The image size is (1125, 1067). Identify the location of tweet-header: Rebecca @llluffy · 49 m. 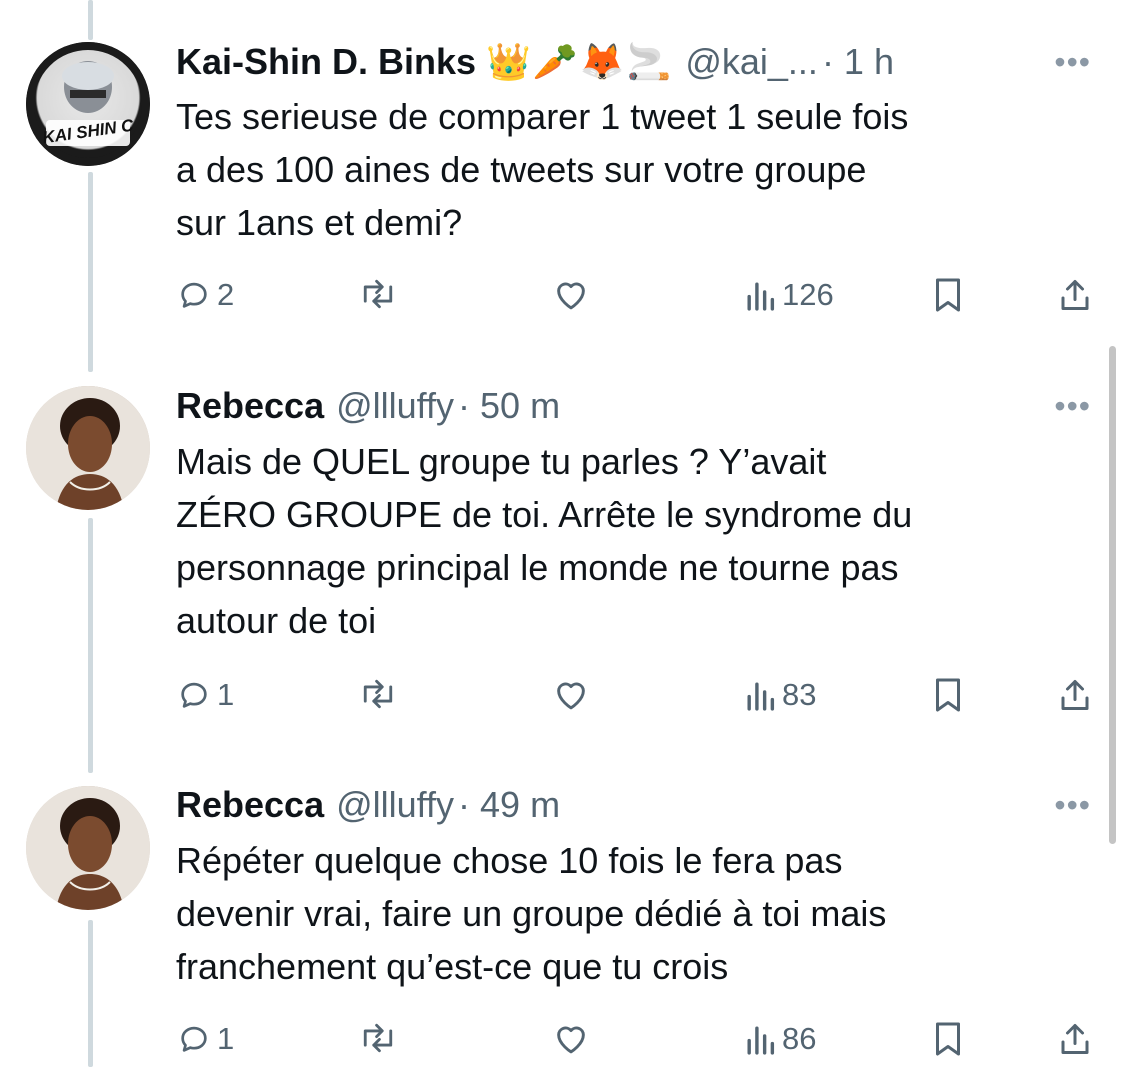
(368, 805).